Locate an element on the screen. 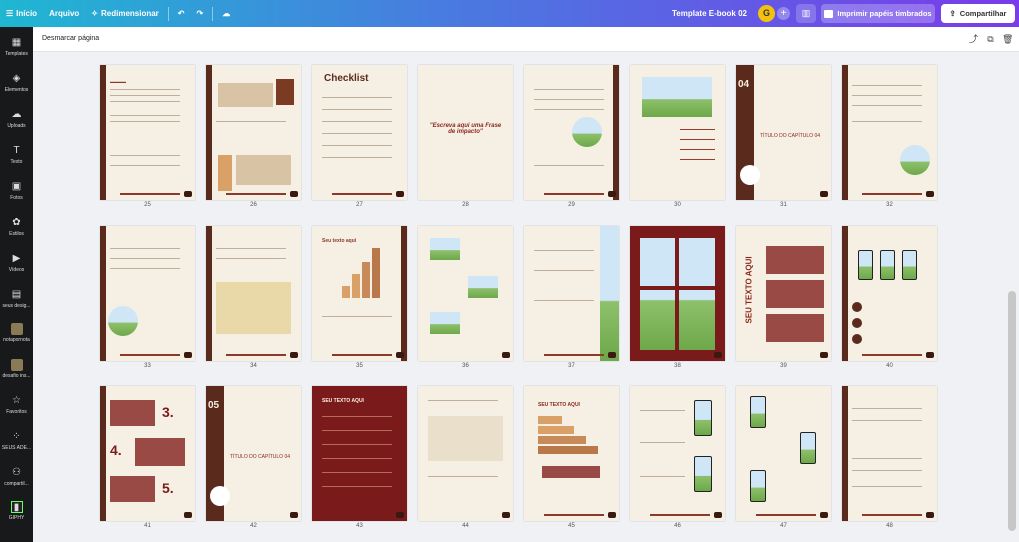 The image size is (1019, 542). folder-grid-icon: ▤ is located at coordinates (16, 294).